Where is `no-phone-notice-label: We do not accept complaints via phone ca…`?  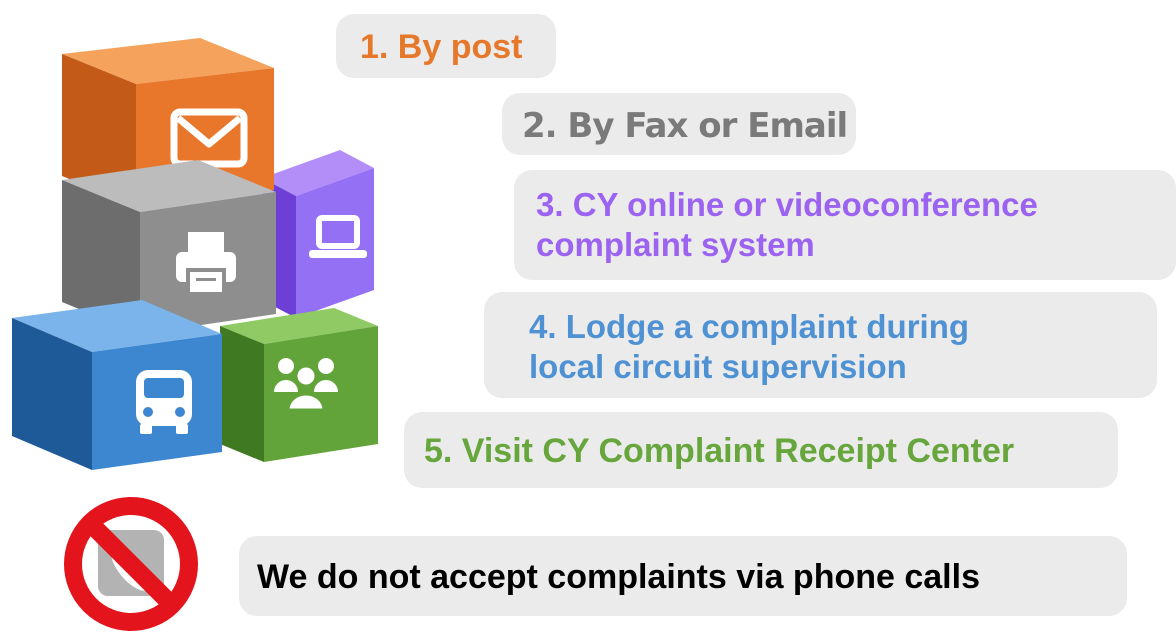
no-phone-notice-label: We do not accept complaints via phone ca… is located at coordinates (618, 577).